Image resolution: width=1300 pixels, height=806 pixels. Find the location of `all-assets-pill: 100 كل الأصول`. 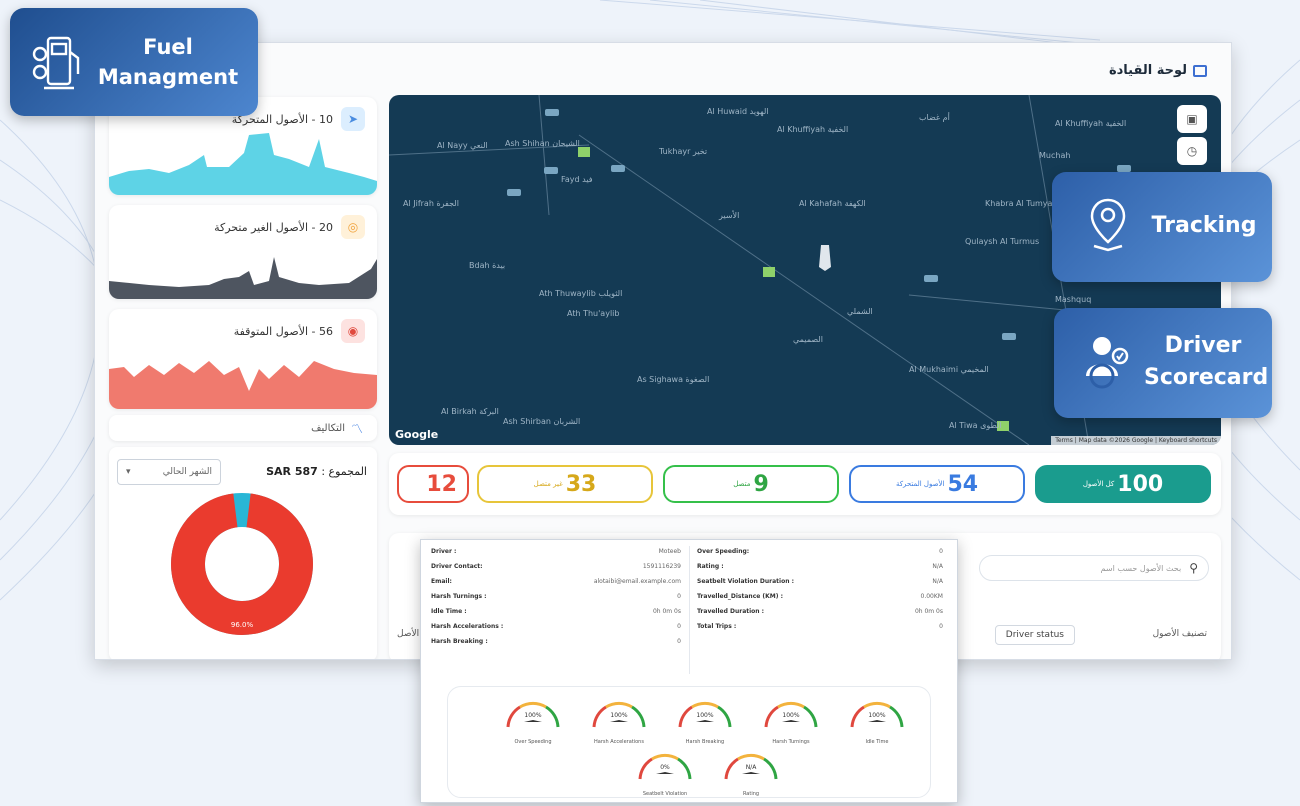

all-assets-pill: 100 كل الأصول is located at coordinates (1123, 484).